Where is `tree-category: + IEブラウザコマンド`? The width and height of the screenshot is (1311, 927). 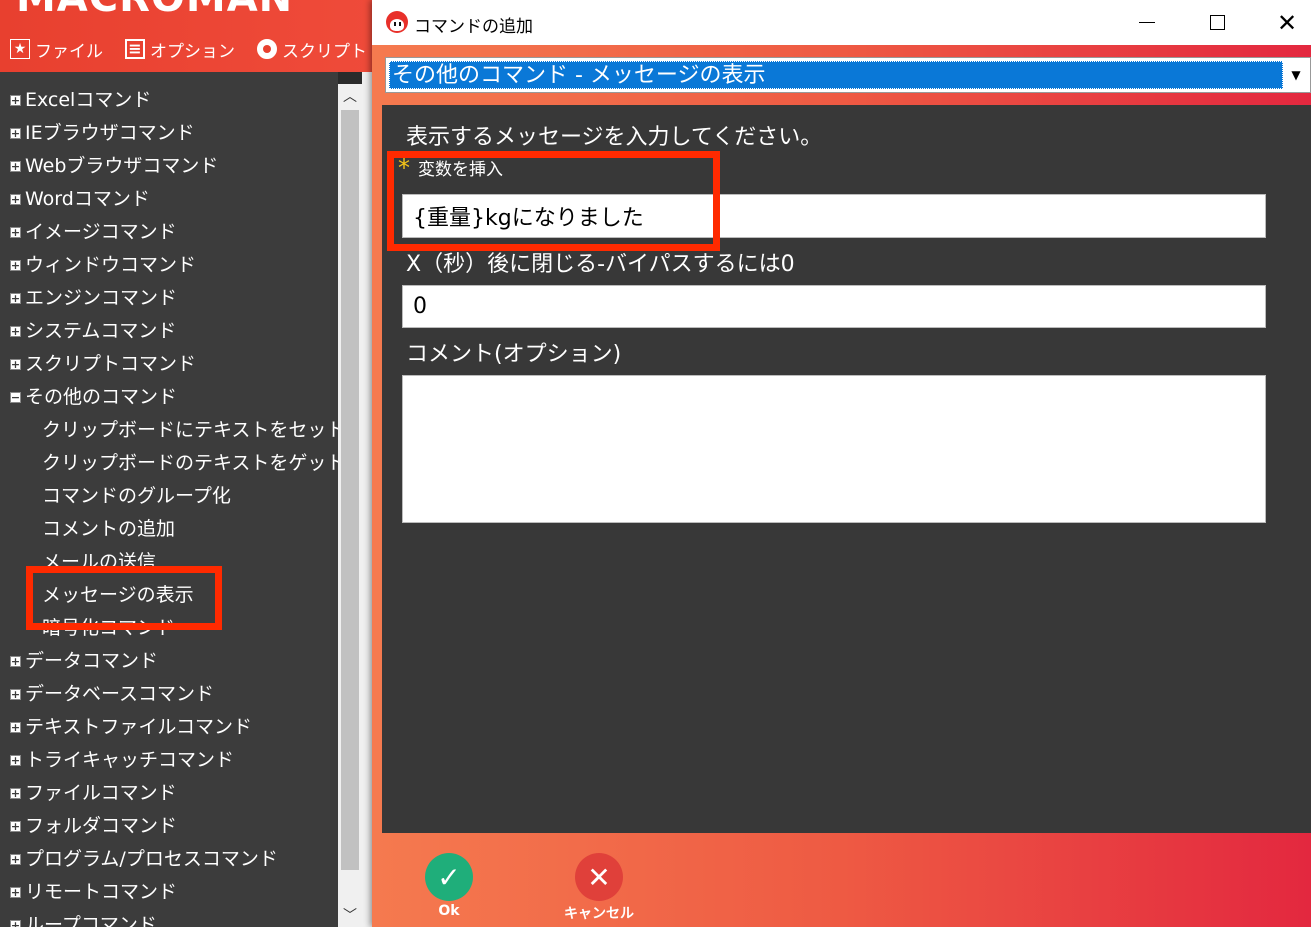 tree-category: + IEブラウザコマンド is located at coordinates (169, 131).